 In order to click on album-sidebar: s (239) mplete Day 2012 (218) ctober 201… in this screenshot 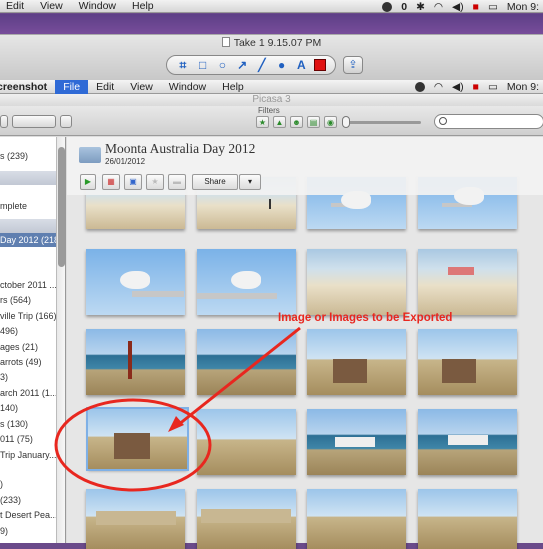, I will do `click(33, 340)`.